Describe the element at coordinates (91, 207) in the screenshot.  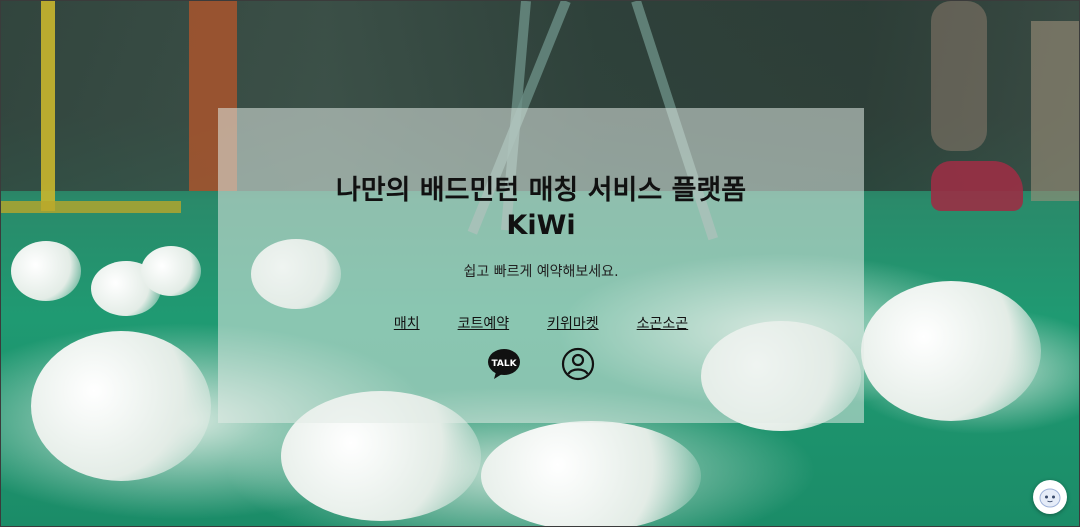
I see `net-pole-base` at that location.